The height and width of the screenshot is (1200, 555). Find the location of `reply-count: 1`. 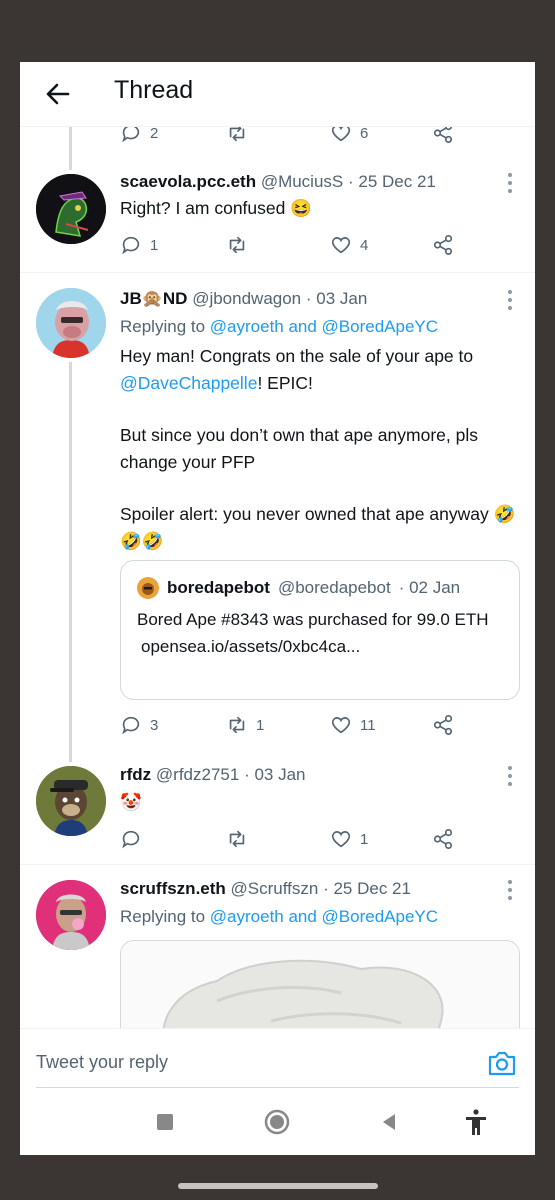

reply-count: 1 is located at coordinates (154, 245).